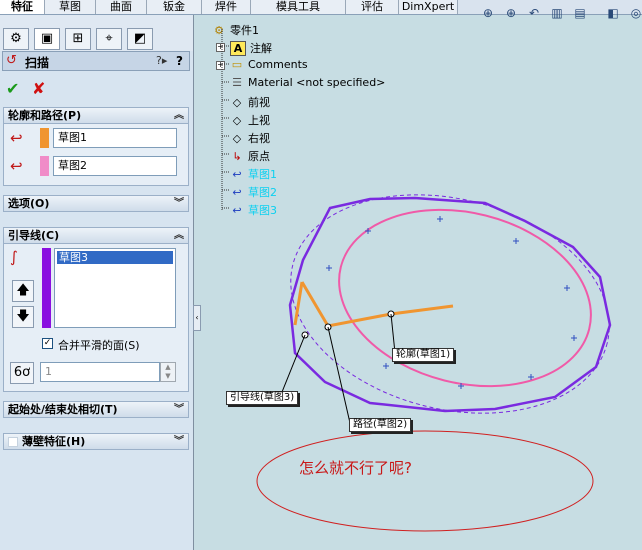 The width and height of the screenshot is (642, 550). Describe the element at coordinates (425, 481) in the screenshot. I see `annotation-ellipse` at that location.